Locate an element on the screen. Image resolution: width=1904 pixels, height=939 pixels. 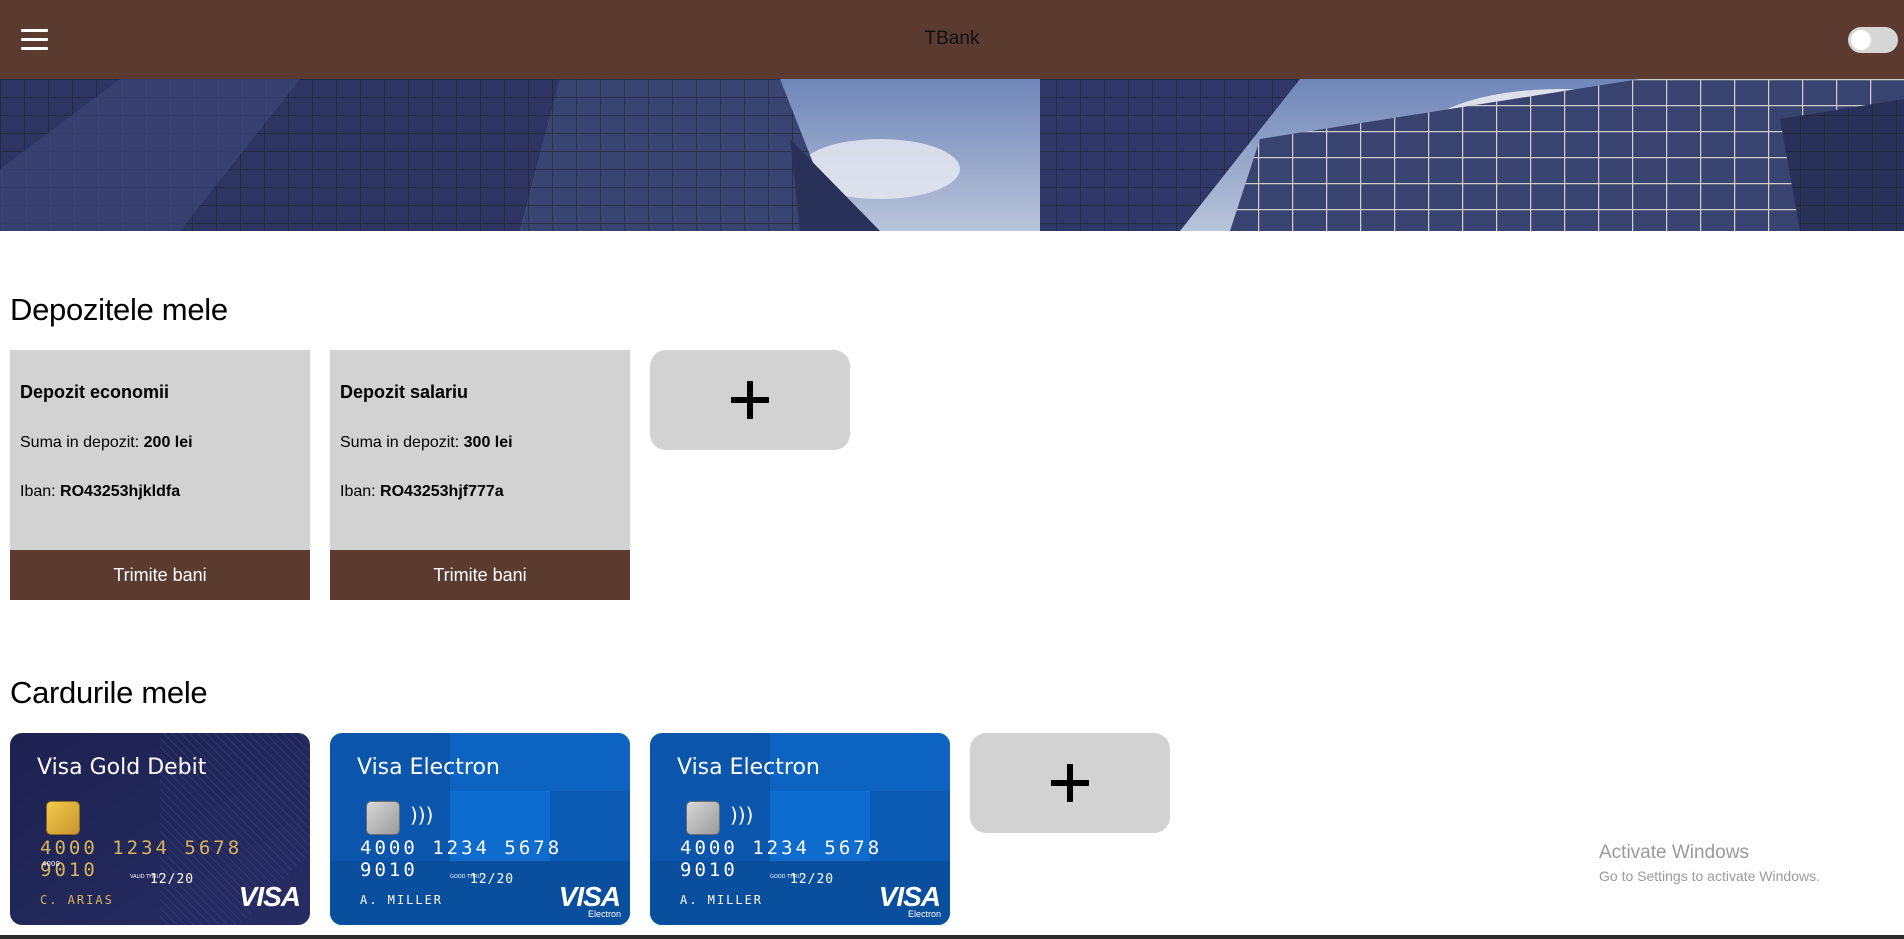
bottom-border is located at coordinates (952, 937).